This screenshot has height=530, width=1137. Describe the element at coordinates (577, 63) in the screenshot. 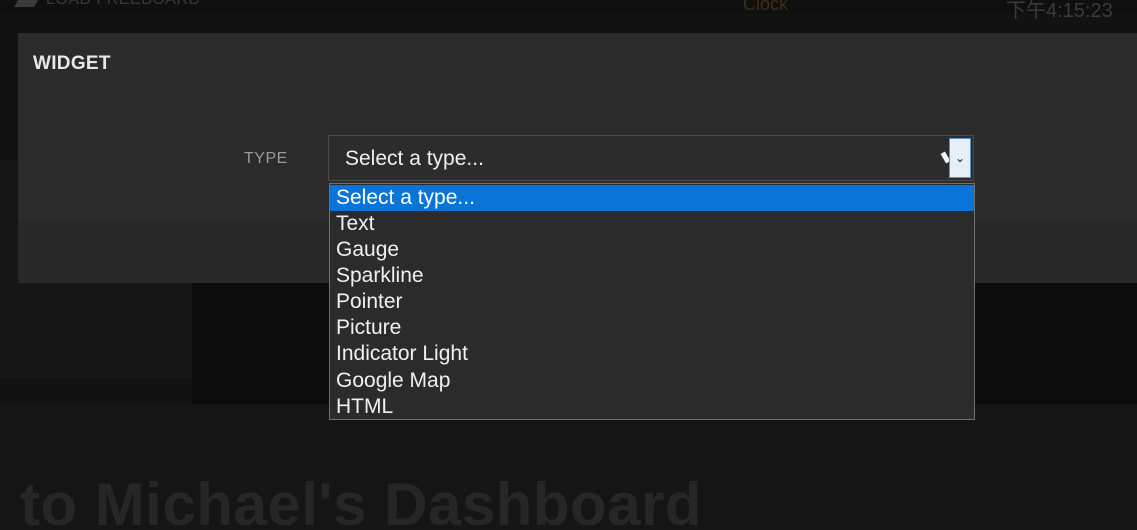

I see `dialog-header: WIDGET` at that location.